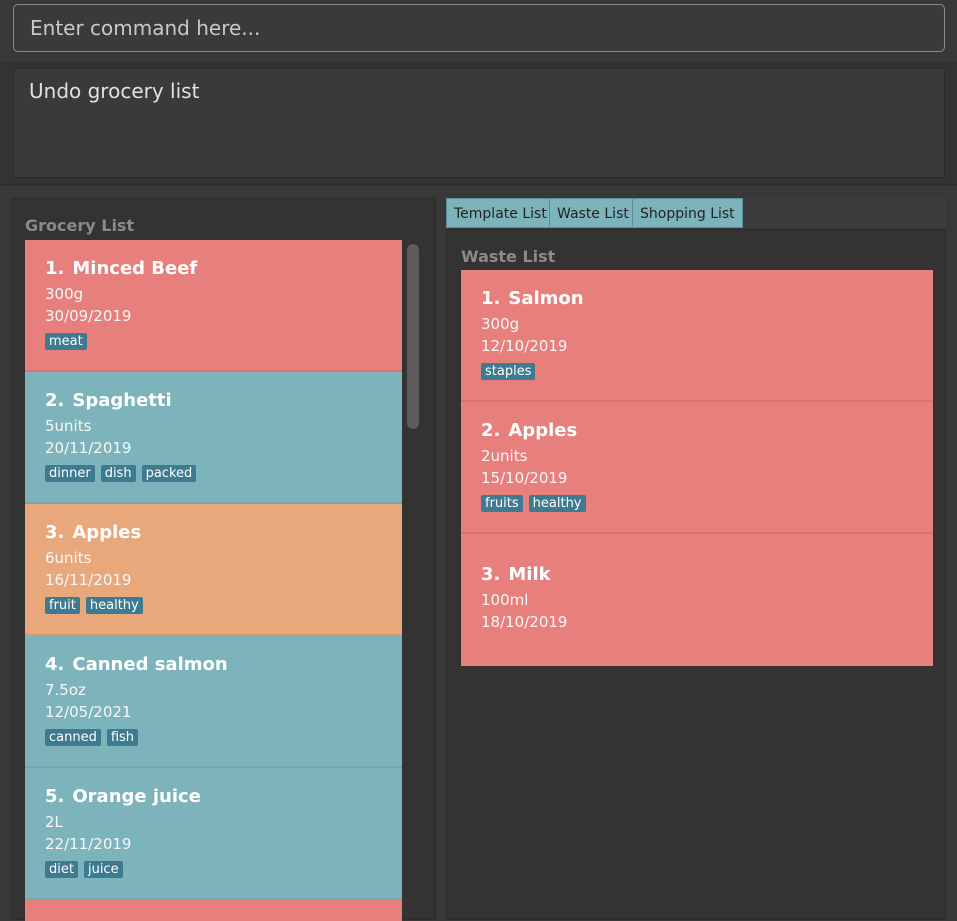 The height and width of the screenshot is (921, 957). Describe the element at coordinates (55, 664) in the screenshot. I see `item-index: 4.` at that location.